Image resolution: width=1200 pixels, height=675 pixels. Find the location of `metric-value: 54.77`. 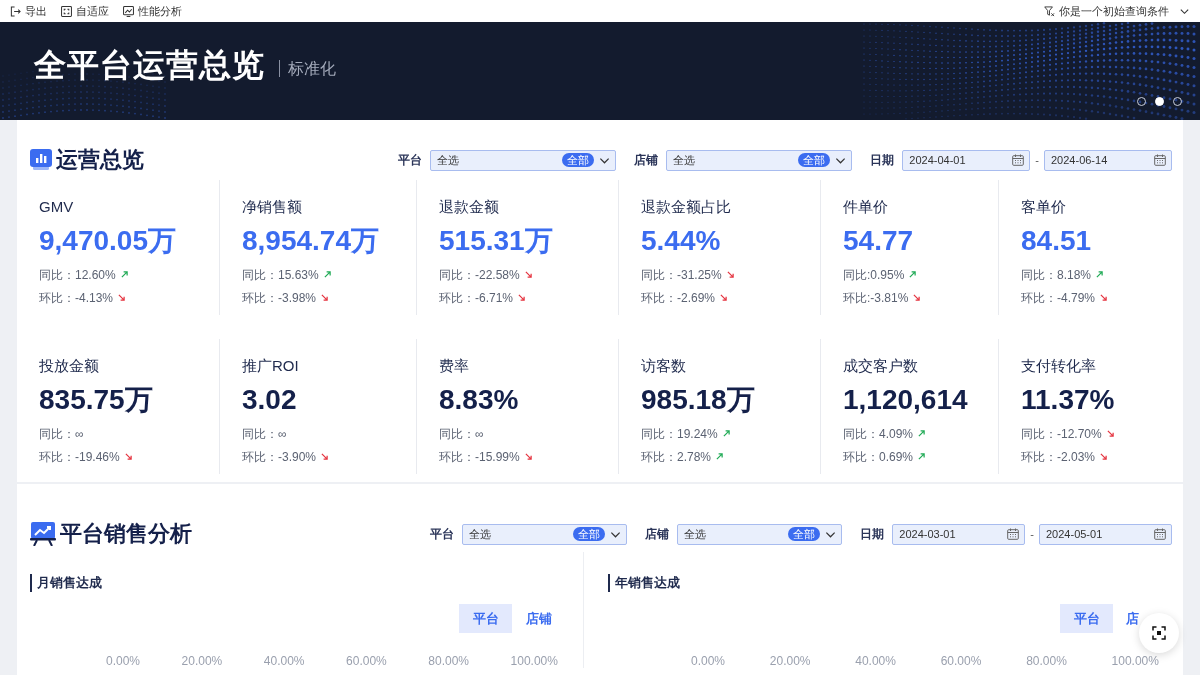

metric-value: 54.77 is located at coordinates (879, 241).